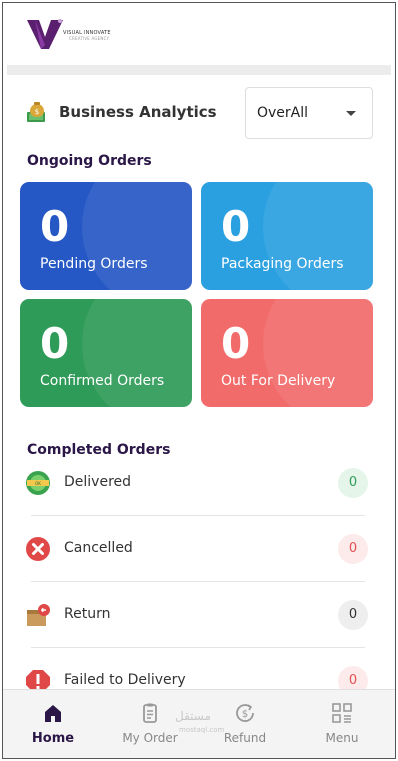 Image resolution: width=398 pixels, height=761 pixels. Describe the element at coordinates (98, 482) in the screenshot. I see `status-label: Delivered` at that location.